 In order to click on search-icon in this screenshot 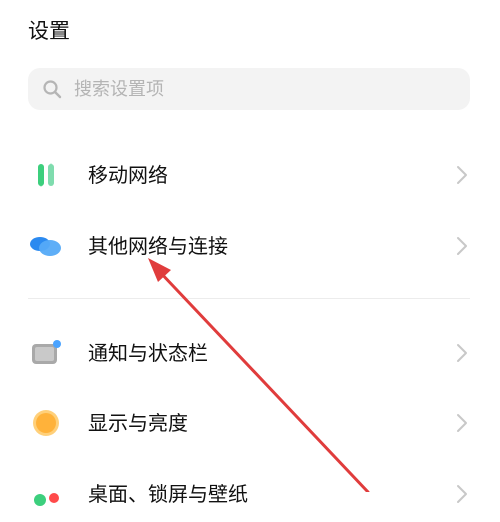, I will do `click(52, 89)`.